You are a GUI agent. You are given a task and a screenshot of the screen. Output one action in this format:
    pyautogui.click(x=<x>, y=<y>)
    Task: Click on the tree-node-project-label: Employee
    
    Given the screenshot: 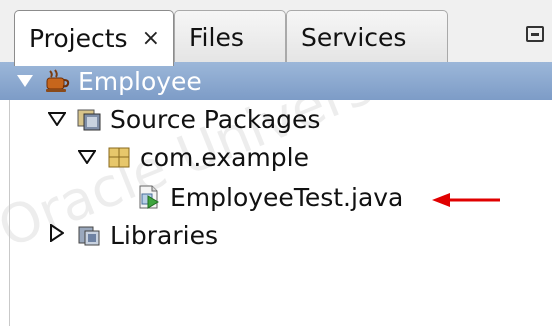 What is the action you would take?
    pyautogui.click(x=140, y=81)
    